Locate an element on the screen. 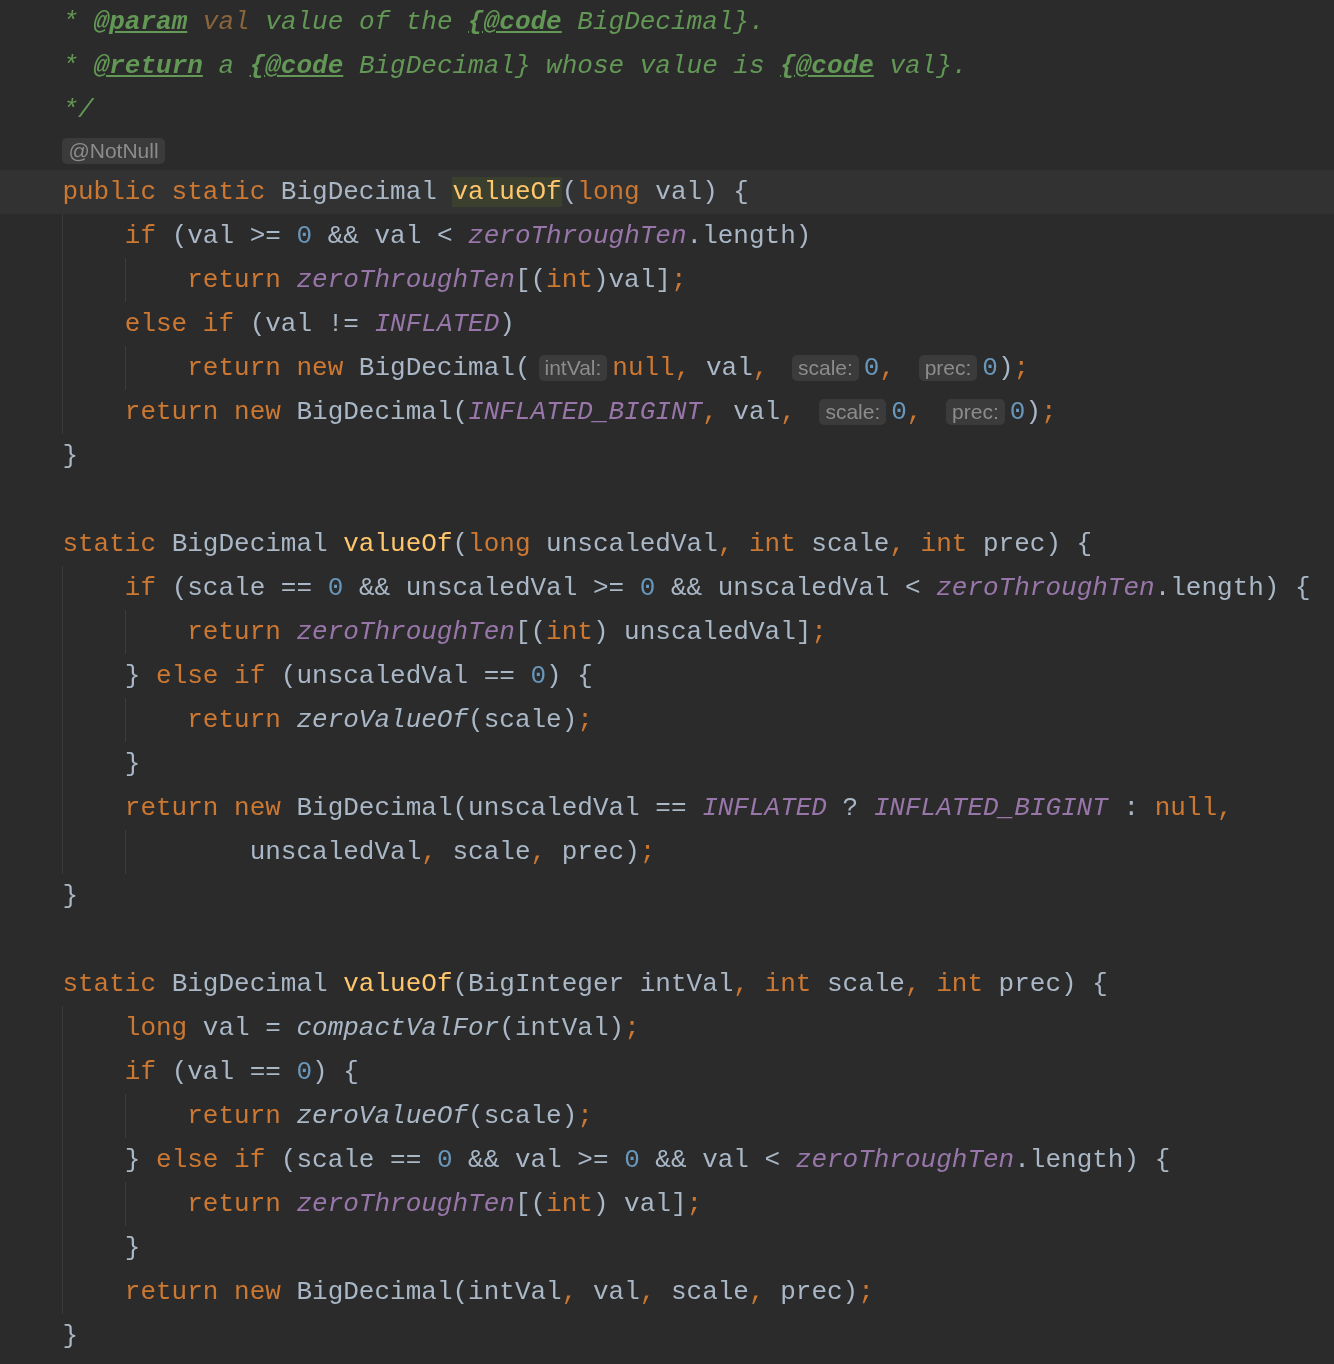 This screenshot has height=1364, width=1334. doc-tag: {@code is located at coordinates (515, 22).